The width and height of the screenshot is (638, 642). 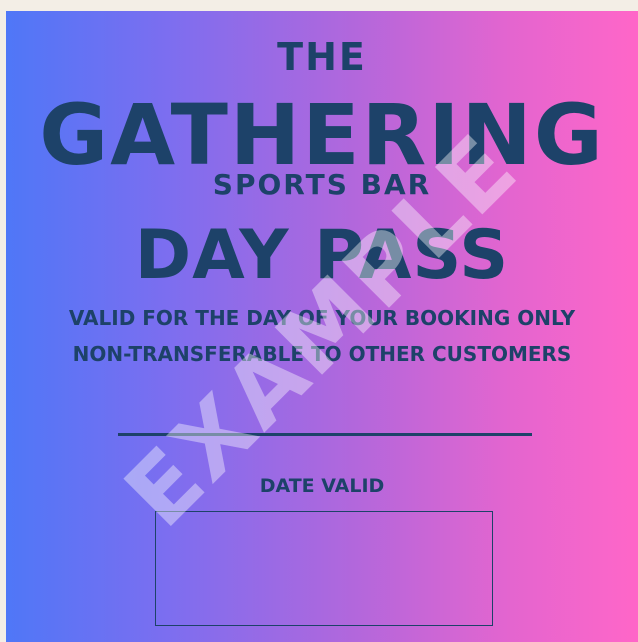 What do you see at coordinates (322, 318) in the screenshot?
I see `validity-note: VALID FOR THE DAY OF YOUR BOOKING ONLY` at bounding box center [322, 318].